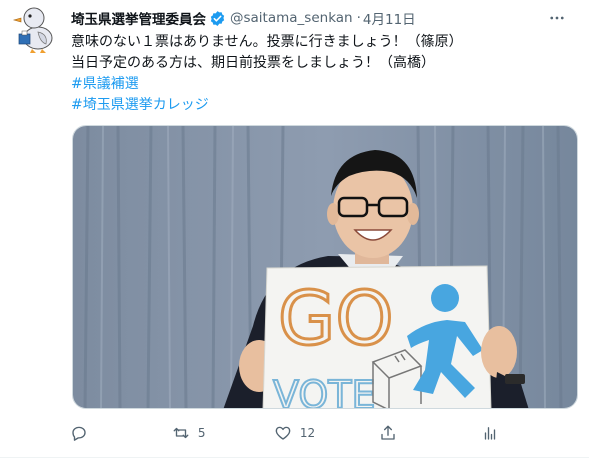 This screenshot has height=458, width=589. Describe the element at coordinates (253, 63) in the screenshot. I see `tweet-text-line-2: 当日予定のある方は、期日前投票をしましょう！（高橋）` at that location.